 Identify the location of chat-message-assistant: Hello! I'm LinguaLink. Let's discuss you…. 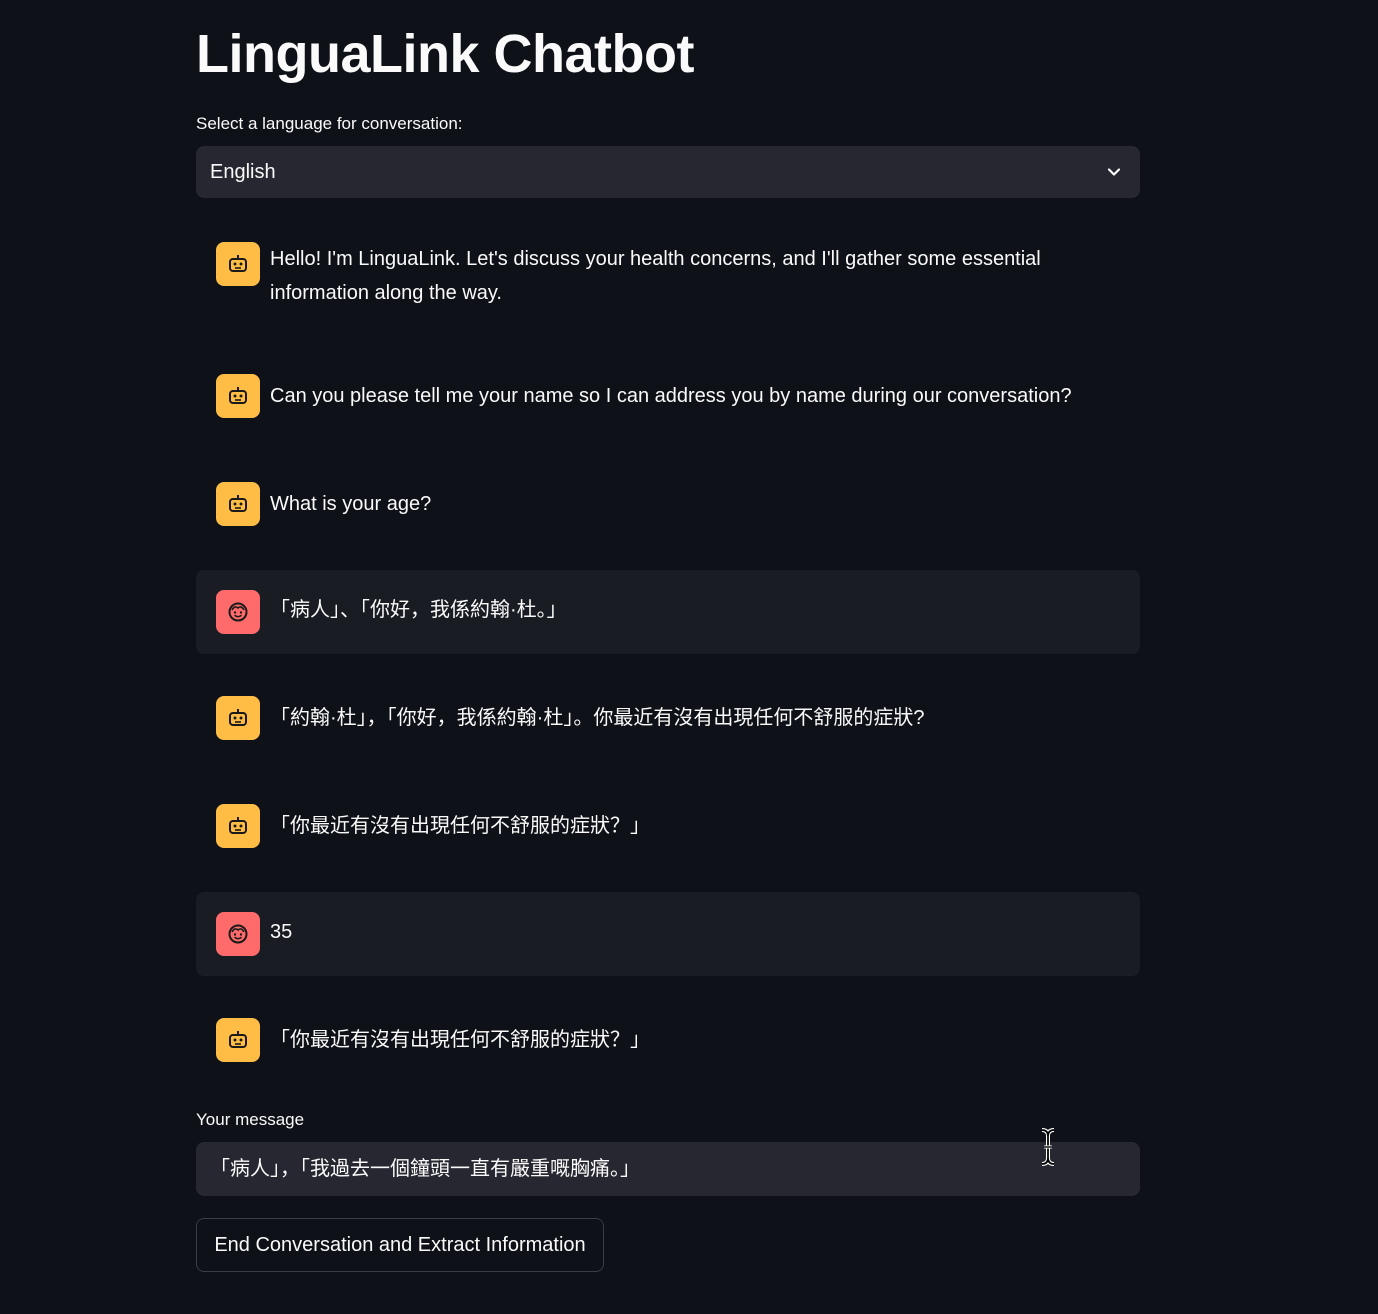
(668, 278).